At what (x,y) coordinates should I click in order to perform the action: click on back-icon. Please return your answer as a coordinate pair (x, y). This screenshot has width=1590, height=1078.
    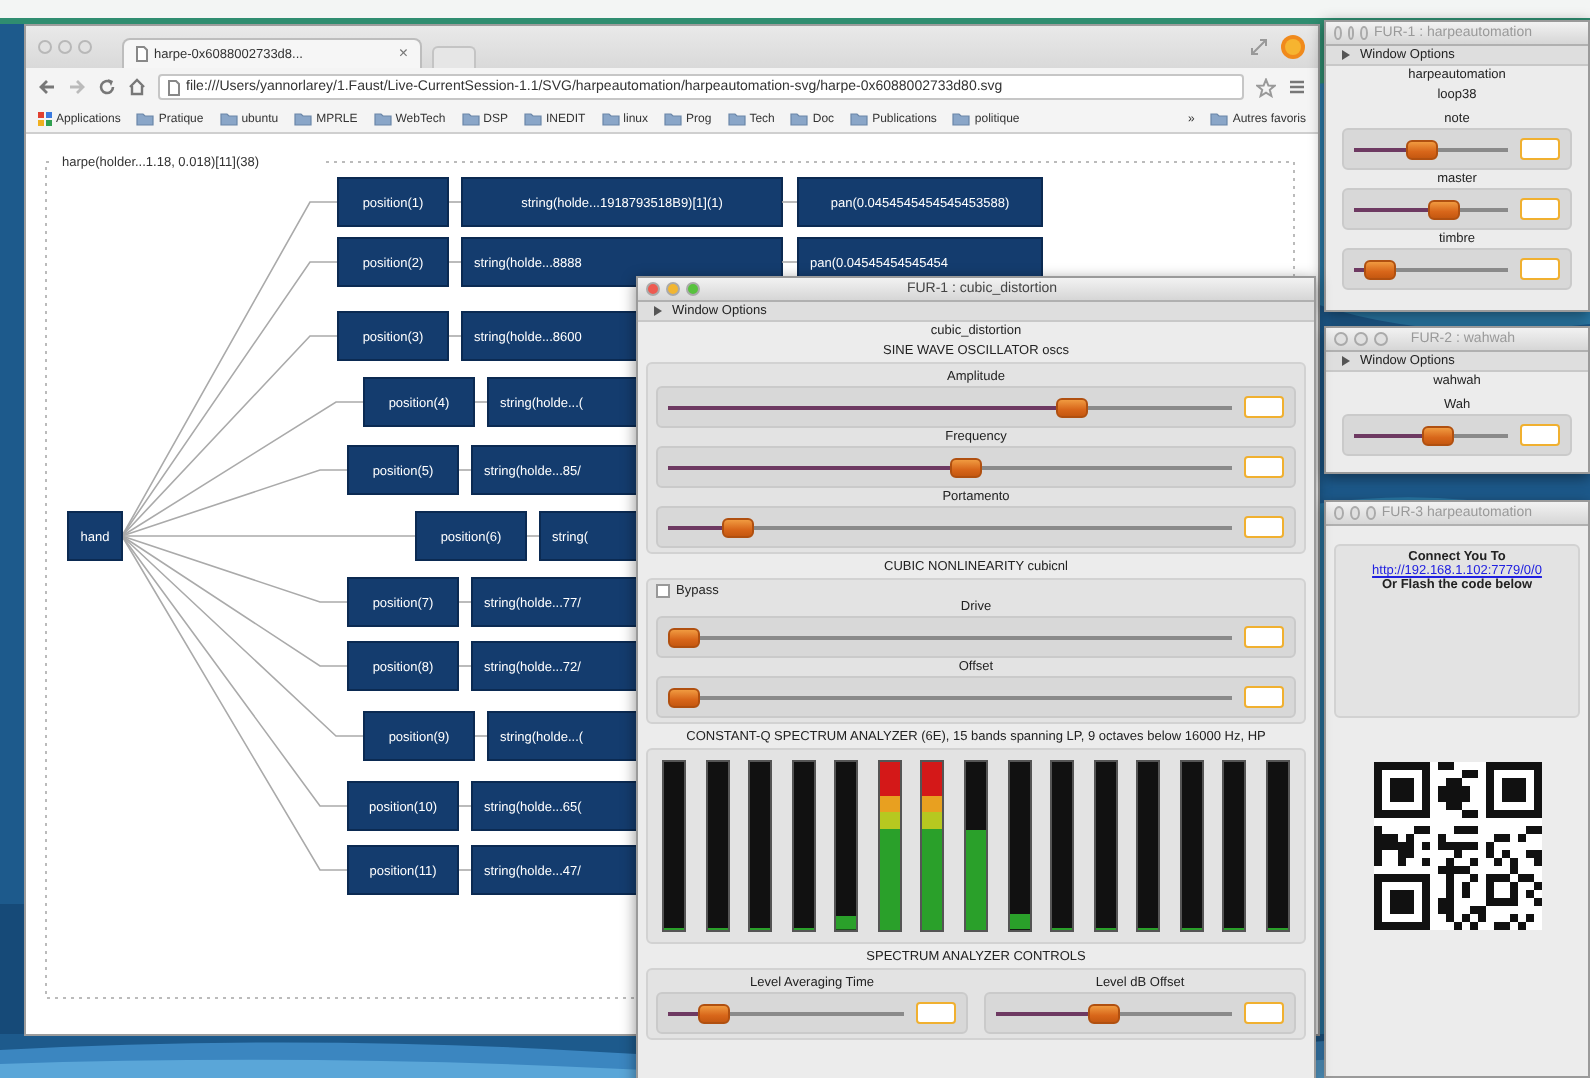
    Looking at the image, I should click on (47, 87).